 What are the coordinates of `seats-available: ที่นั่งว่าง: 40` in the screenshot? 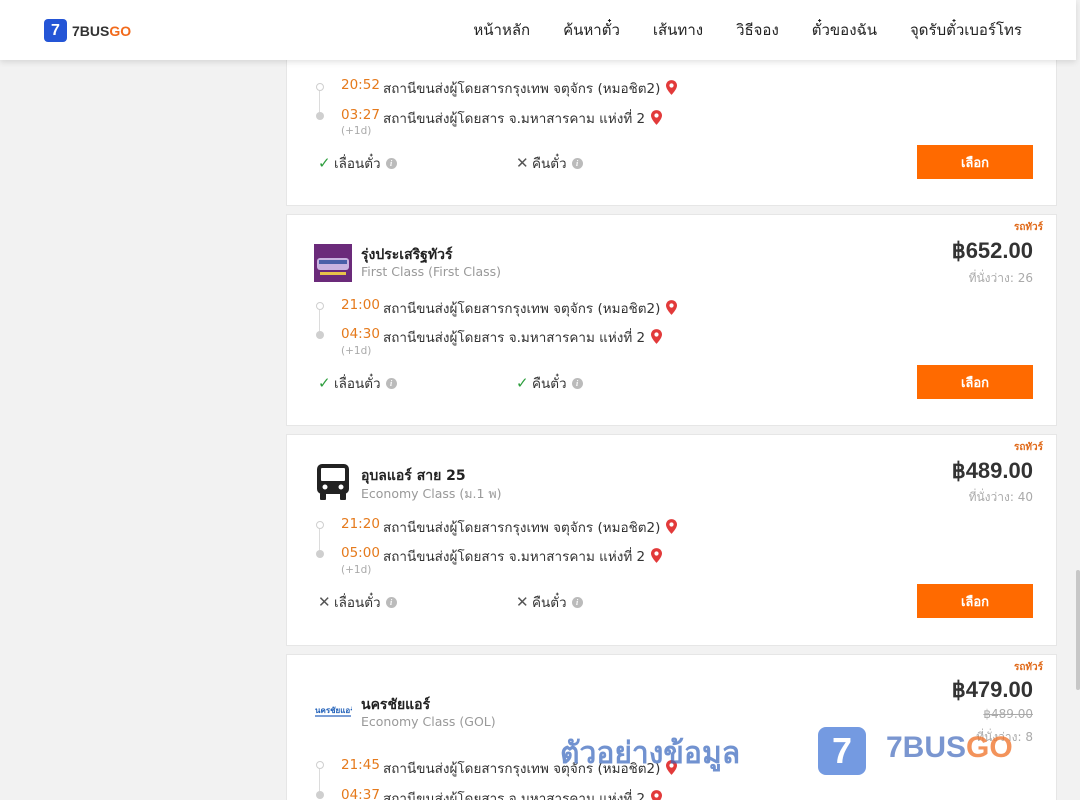 It's located at (1000, 497).